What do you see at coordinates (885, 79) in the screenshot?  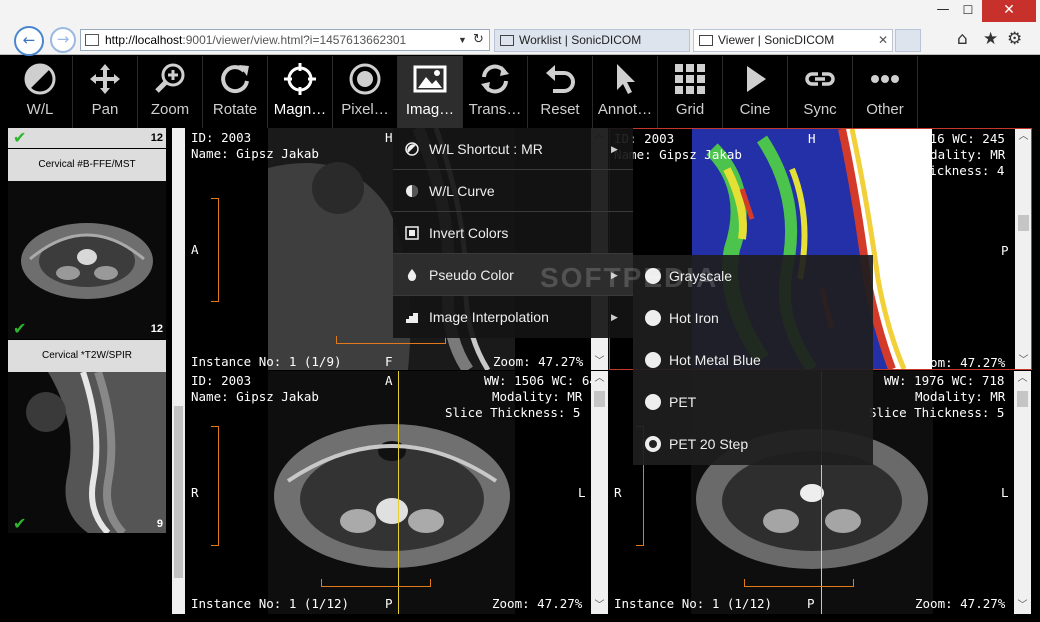 I see `more-icon` at bounding box center [885, 79].